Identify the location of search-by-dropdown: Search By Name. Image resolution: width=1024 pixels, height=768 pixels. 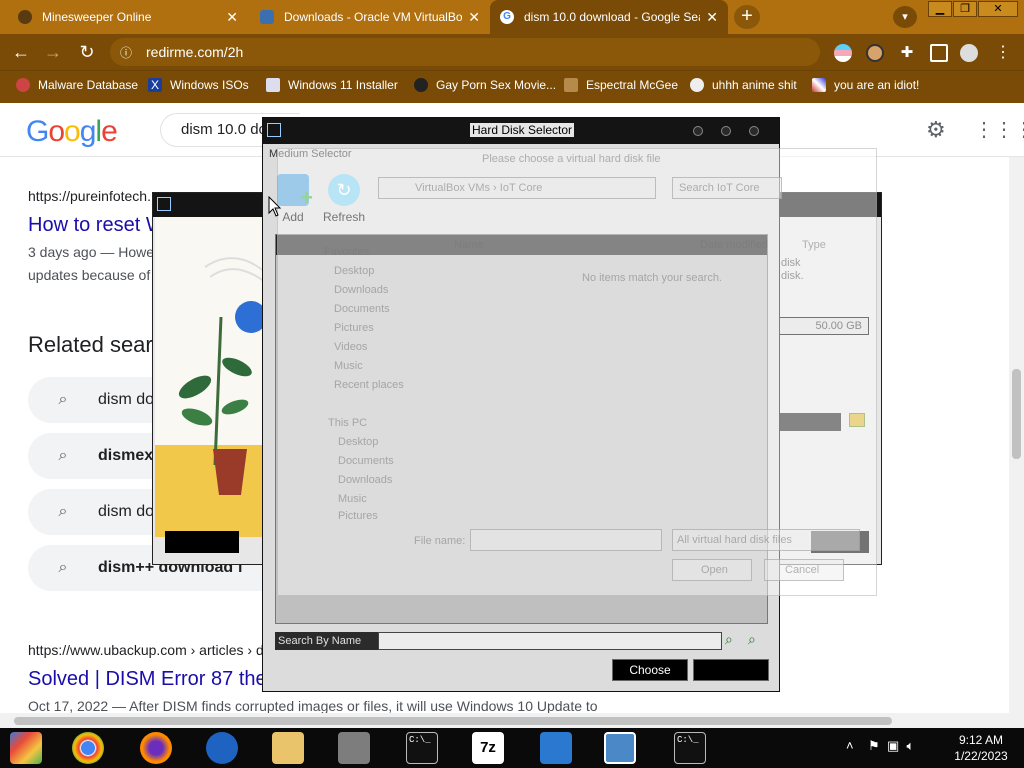
(326, 641).